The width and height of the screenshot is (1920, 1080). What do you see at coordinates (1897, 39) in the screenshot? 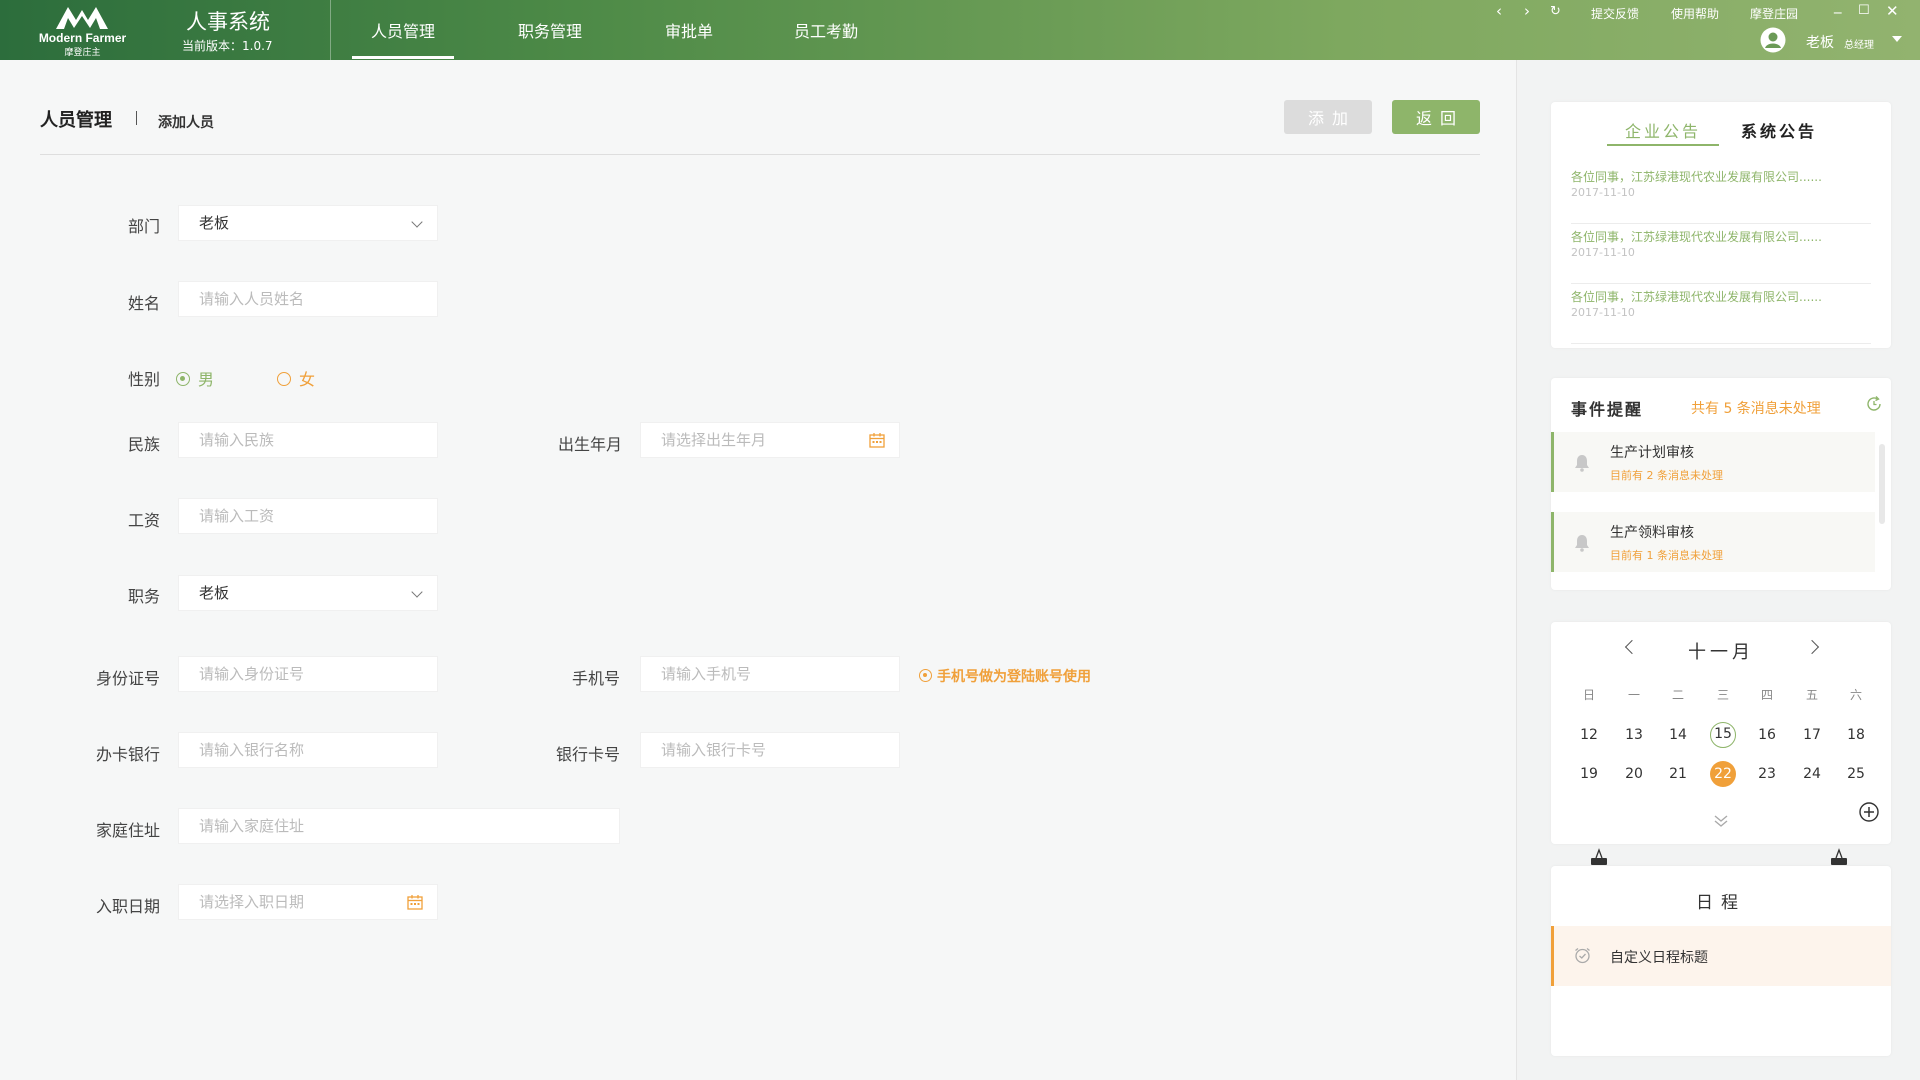
I see `user-menu-caret-icon` at bounding box center [1897, 39].